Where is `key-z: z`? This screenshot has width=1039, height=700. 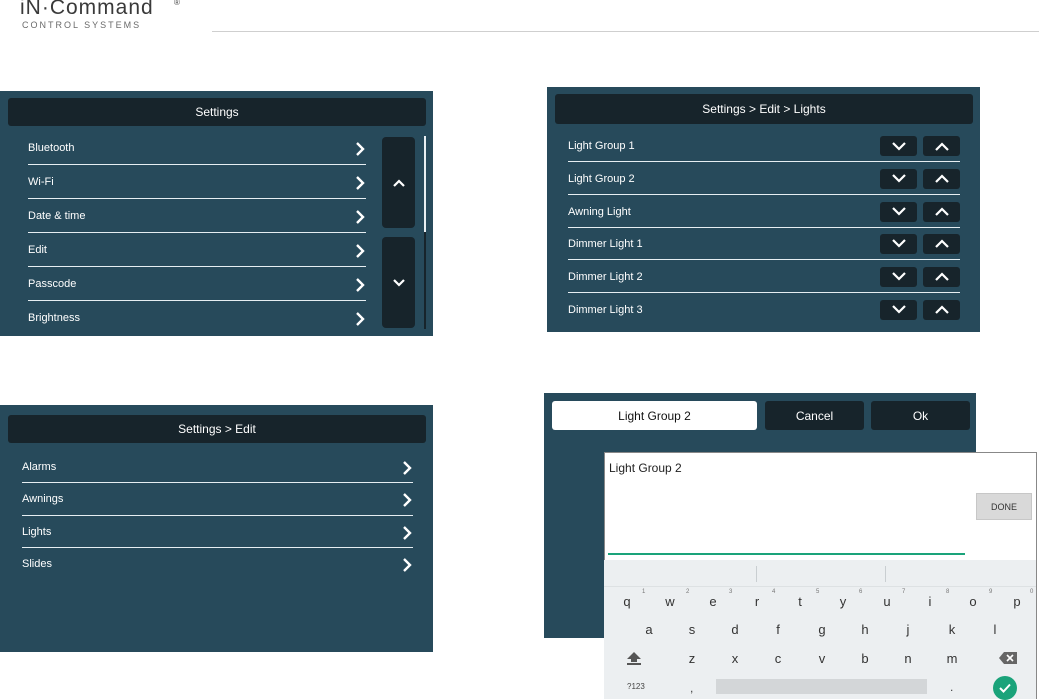 key-z: z is located at coordinates (692, 658).